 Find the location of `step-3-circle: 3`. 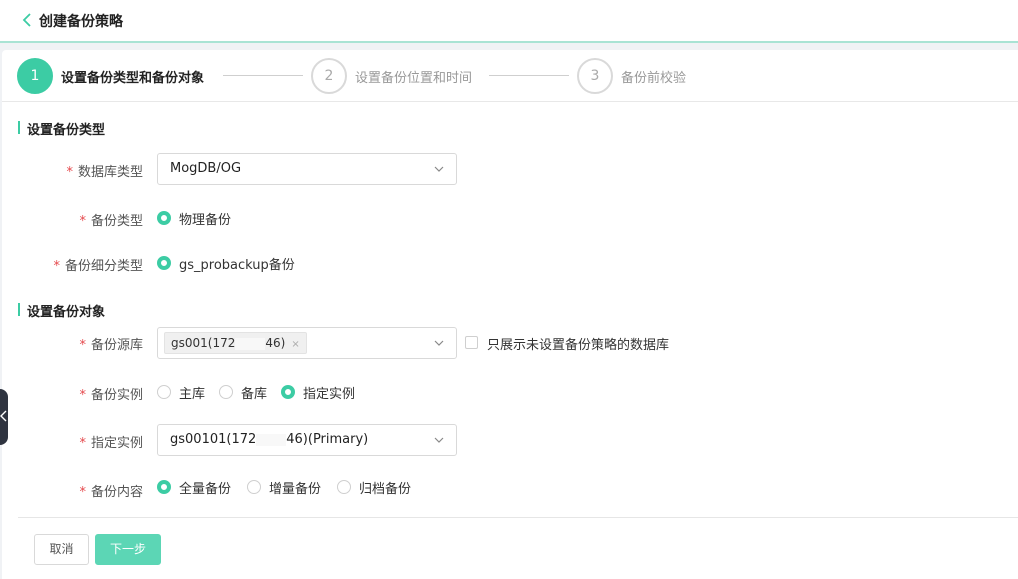

step-3-circle: 3 is located at coordinates (595, 76).